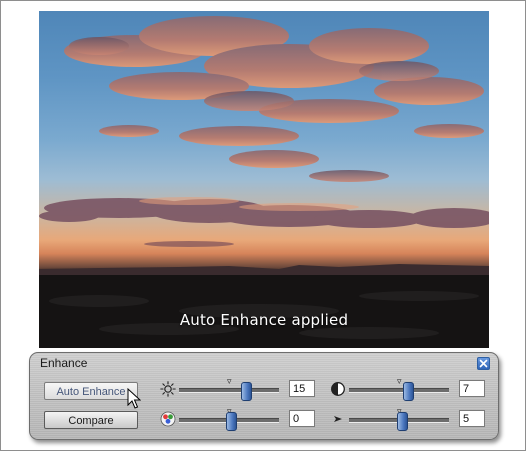  I want to click on sharpness-value-field: 5, so click(472, 418).